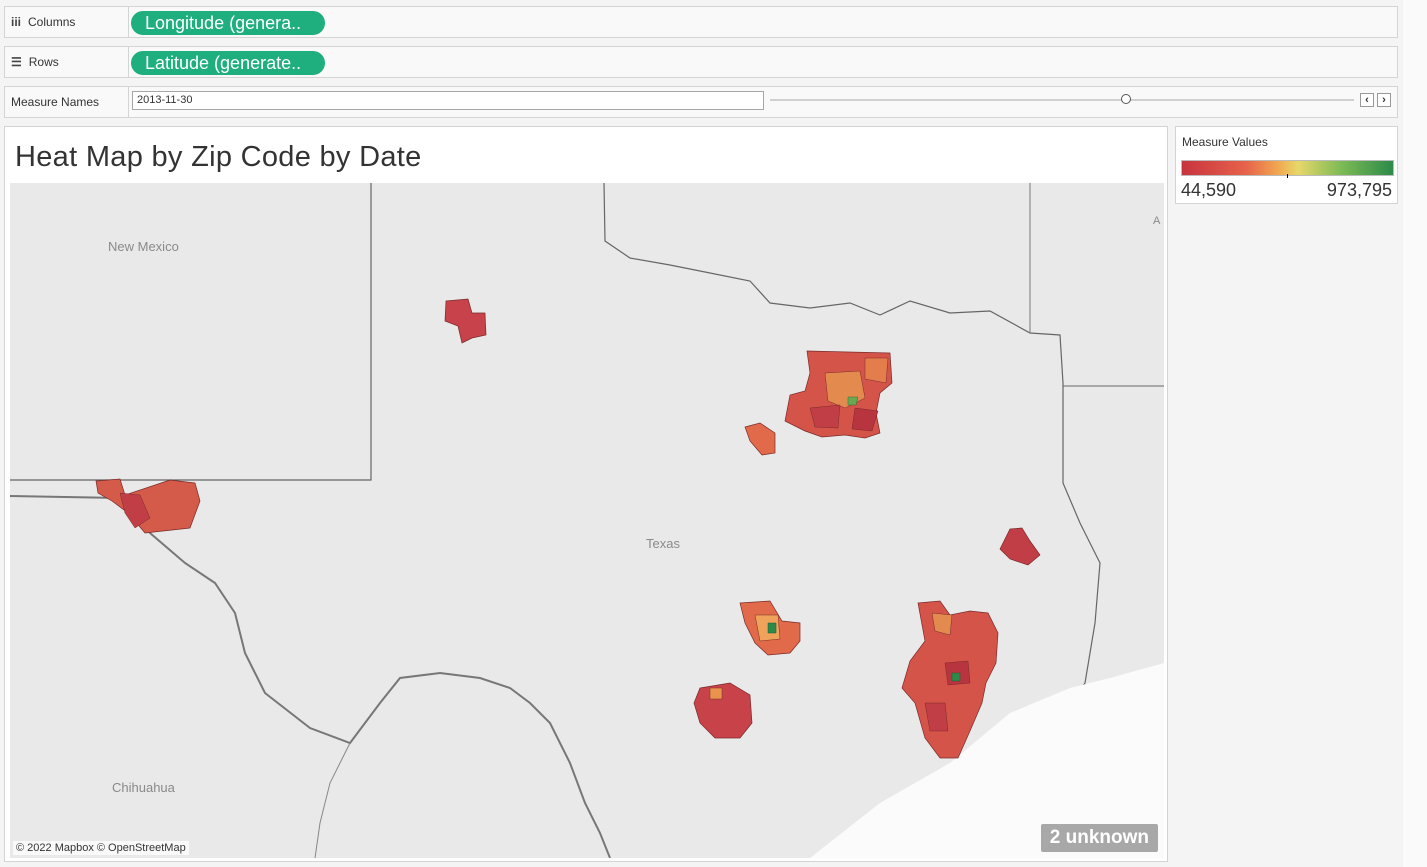 This screenshot has height=867, width=1427. I want to click on legend-title: Measure Values, so click(1225, 142).